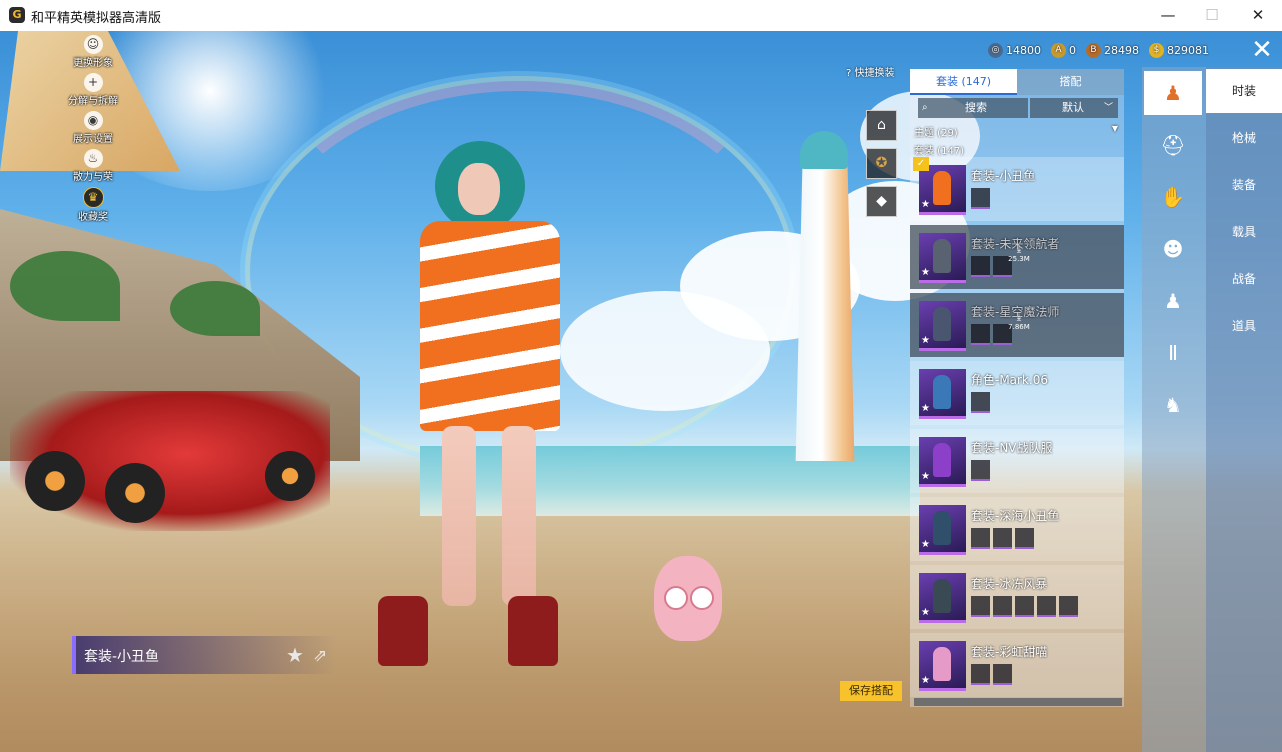  Describe the element at coordinates (963, 82) in the screenshot. I see `tab-outfits: 套装 (147)` at that location.